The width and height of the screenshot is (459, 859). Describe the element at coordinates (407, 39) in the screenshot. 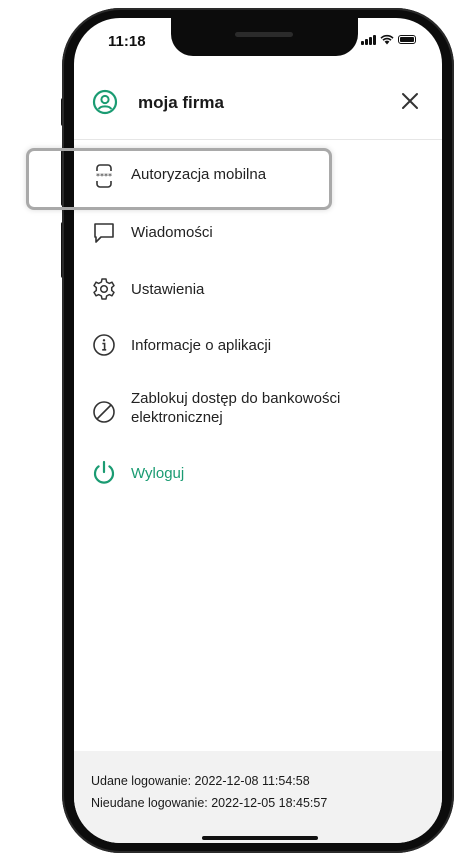

I see `battery-icon` at that location.